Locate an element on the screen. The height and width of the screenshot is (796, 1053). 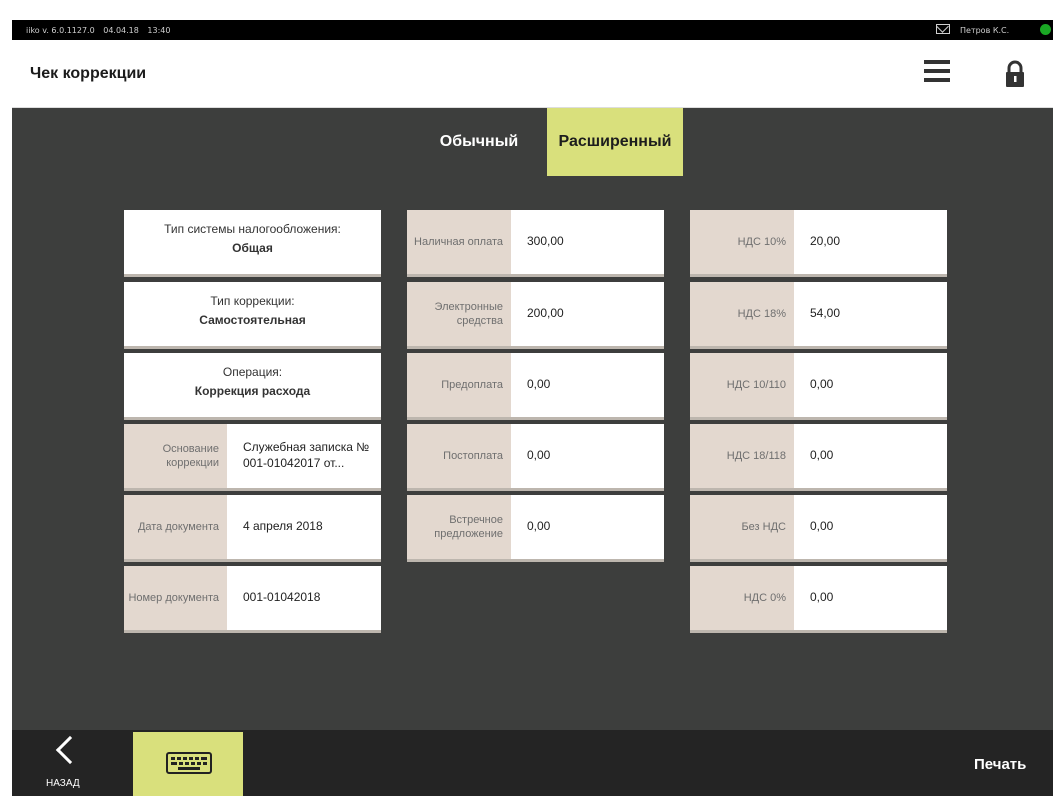
document-number-value: 001-01042018 is located at coordinates (282, 597).